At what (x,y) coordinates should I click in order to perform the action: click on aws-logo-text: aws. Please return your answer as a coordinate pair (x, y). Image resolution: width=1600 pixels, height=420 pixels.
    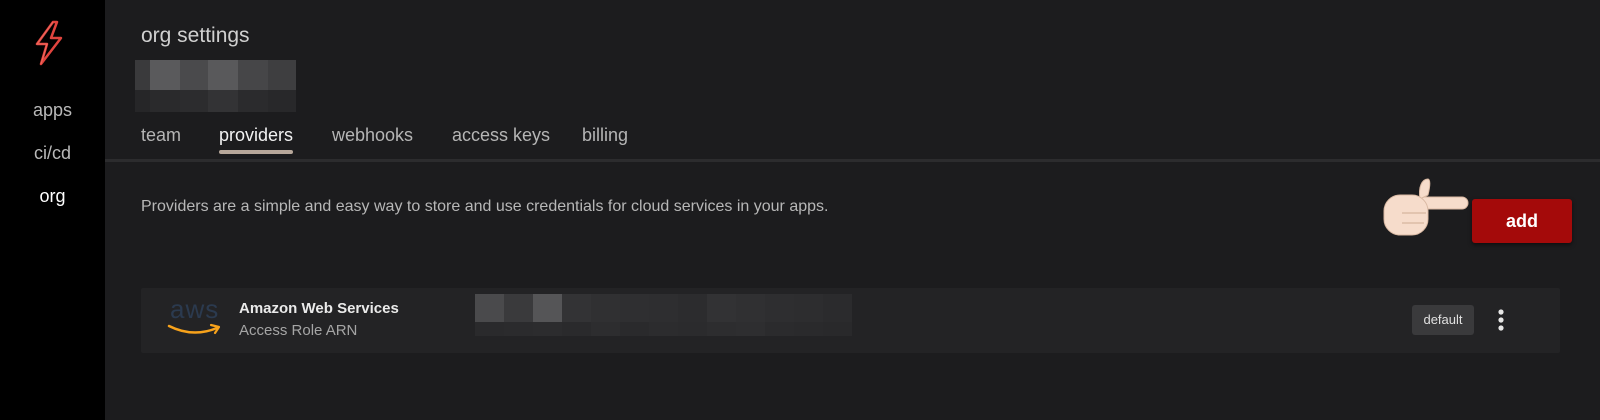
    Looking at the image, I should click on (195, 309).